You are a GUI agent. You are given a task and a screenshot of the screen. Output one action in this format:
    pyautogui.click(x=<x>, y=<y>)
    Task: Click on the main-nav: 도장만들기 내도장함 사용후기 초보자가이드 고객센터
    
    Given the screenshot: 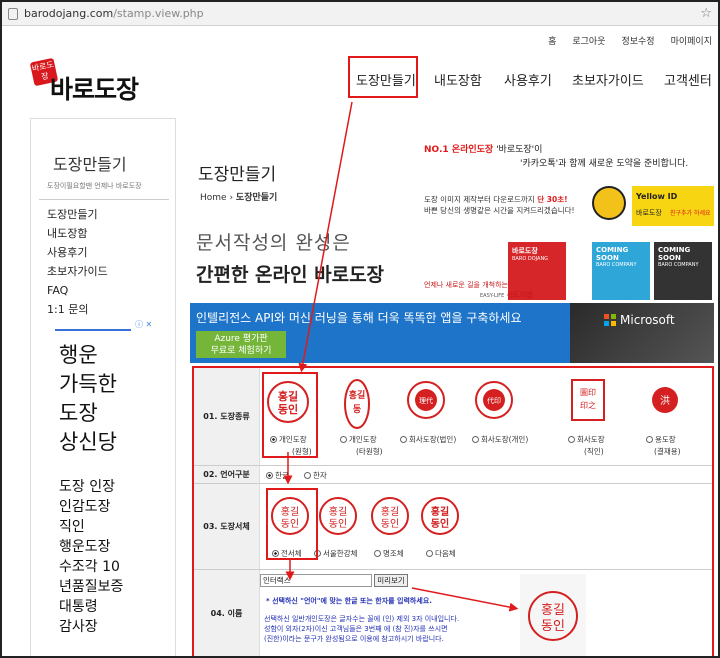 What is the action you would take?
    pyautogui.click(x=534, y=77)
    